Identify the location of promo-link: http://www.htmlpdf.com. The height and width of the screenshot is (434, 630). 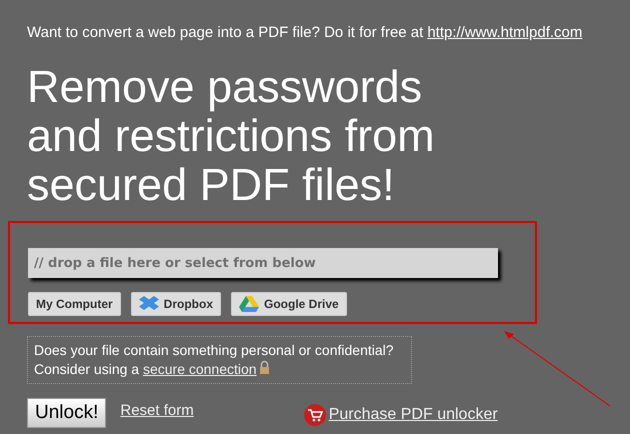
(504, 32).